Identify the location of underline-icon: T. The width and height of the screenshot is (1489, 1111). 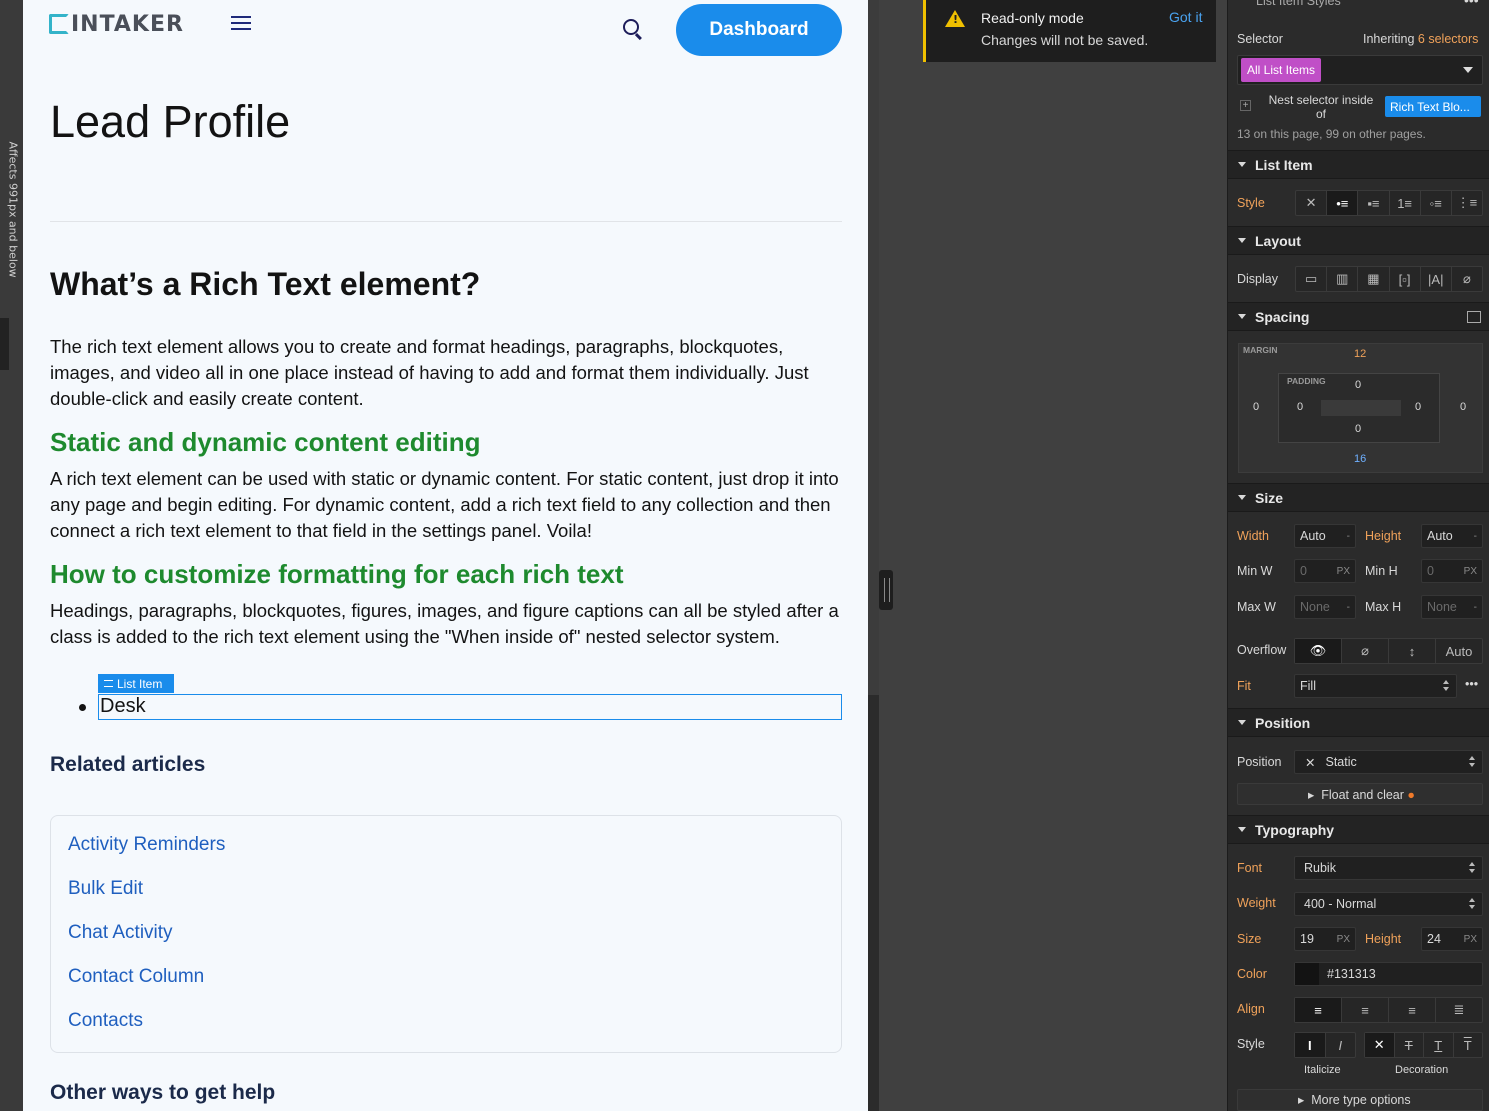
(1439, 1045).